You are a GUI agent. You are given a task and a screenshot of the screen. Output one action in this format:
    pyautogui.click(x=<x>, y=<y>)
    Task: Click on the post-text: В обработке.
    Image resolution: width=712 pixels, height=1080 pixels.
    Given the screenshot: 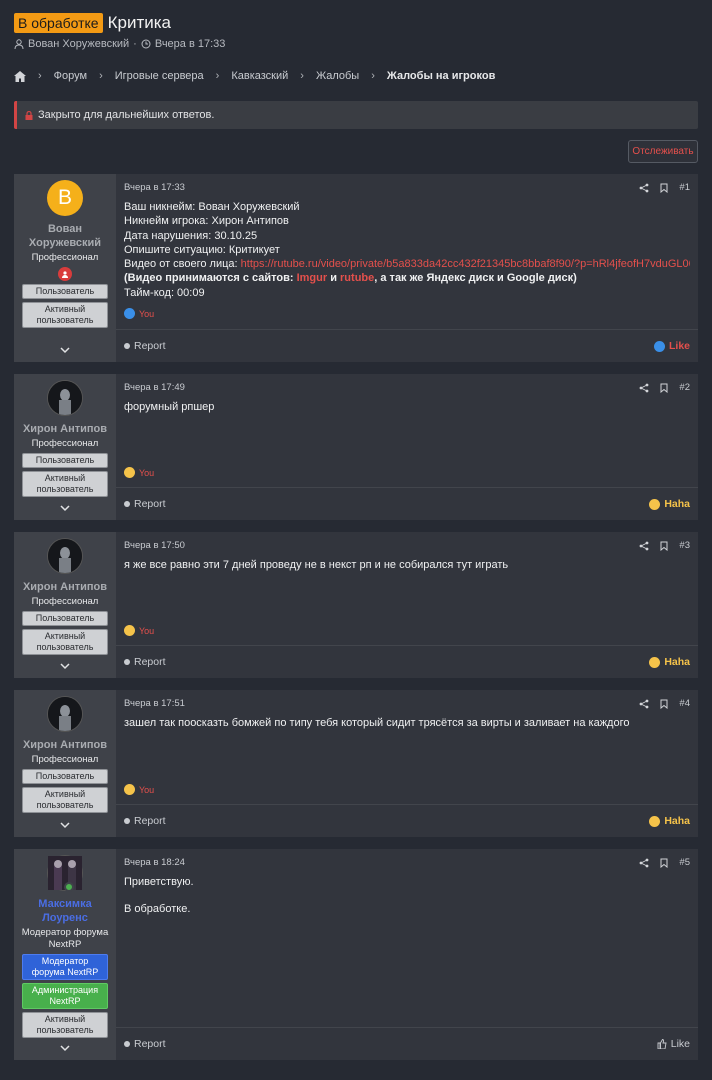 What is the action you would take?
    pyautogui.click(x=157, y=909)
    